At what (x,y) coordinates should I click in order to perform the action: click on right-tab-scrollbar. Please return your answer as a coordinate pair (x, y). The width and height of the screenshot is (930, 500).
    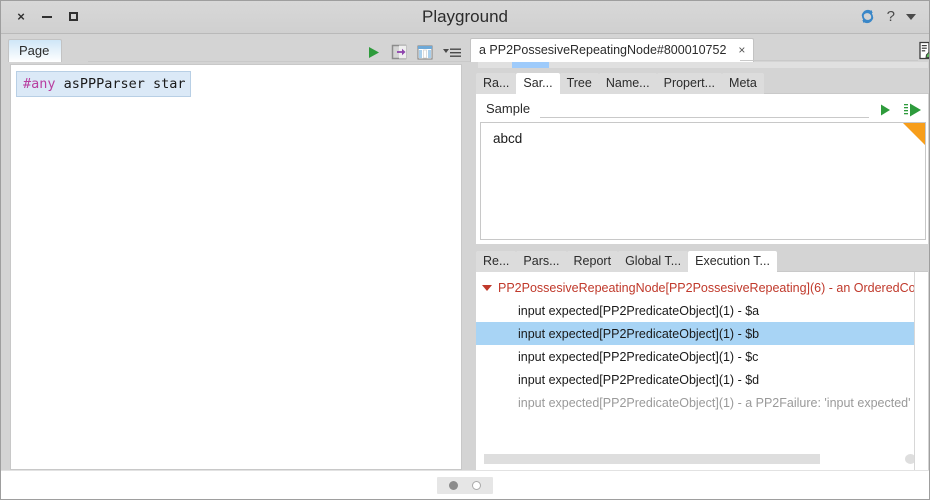
    Looking at the image, I should click on (703, 65).